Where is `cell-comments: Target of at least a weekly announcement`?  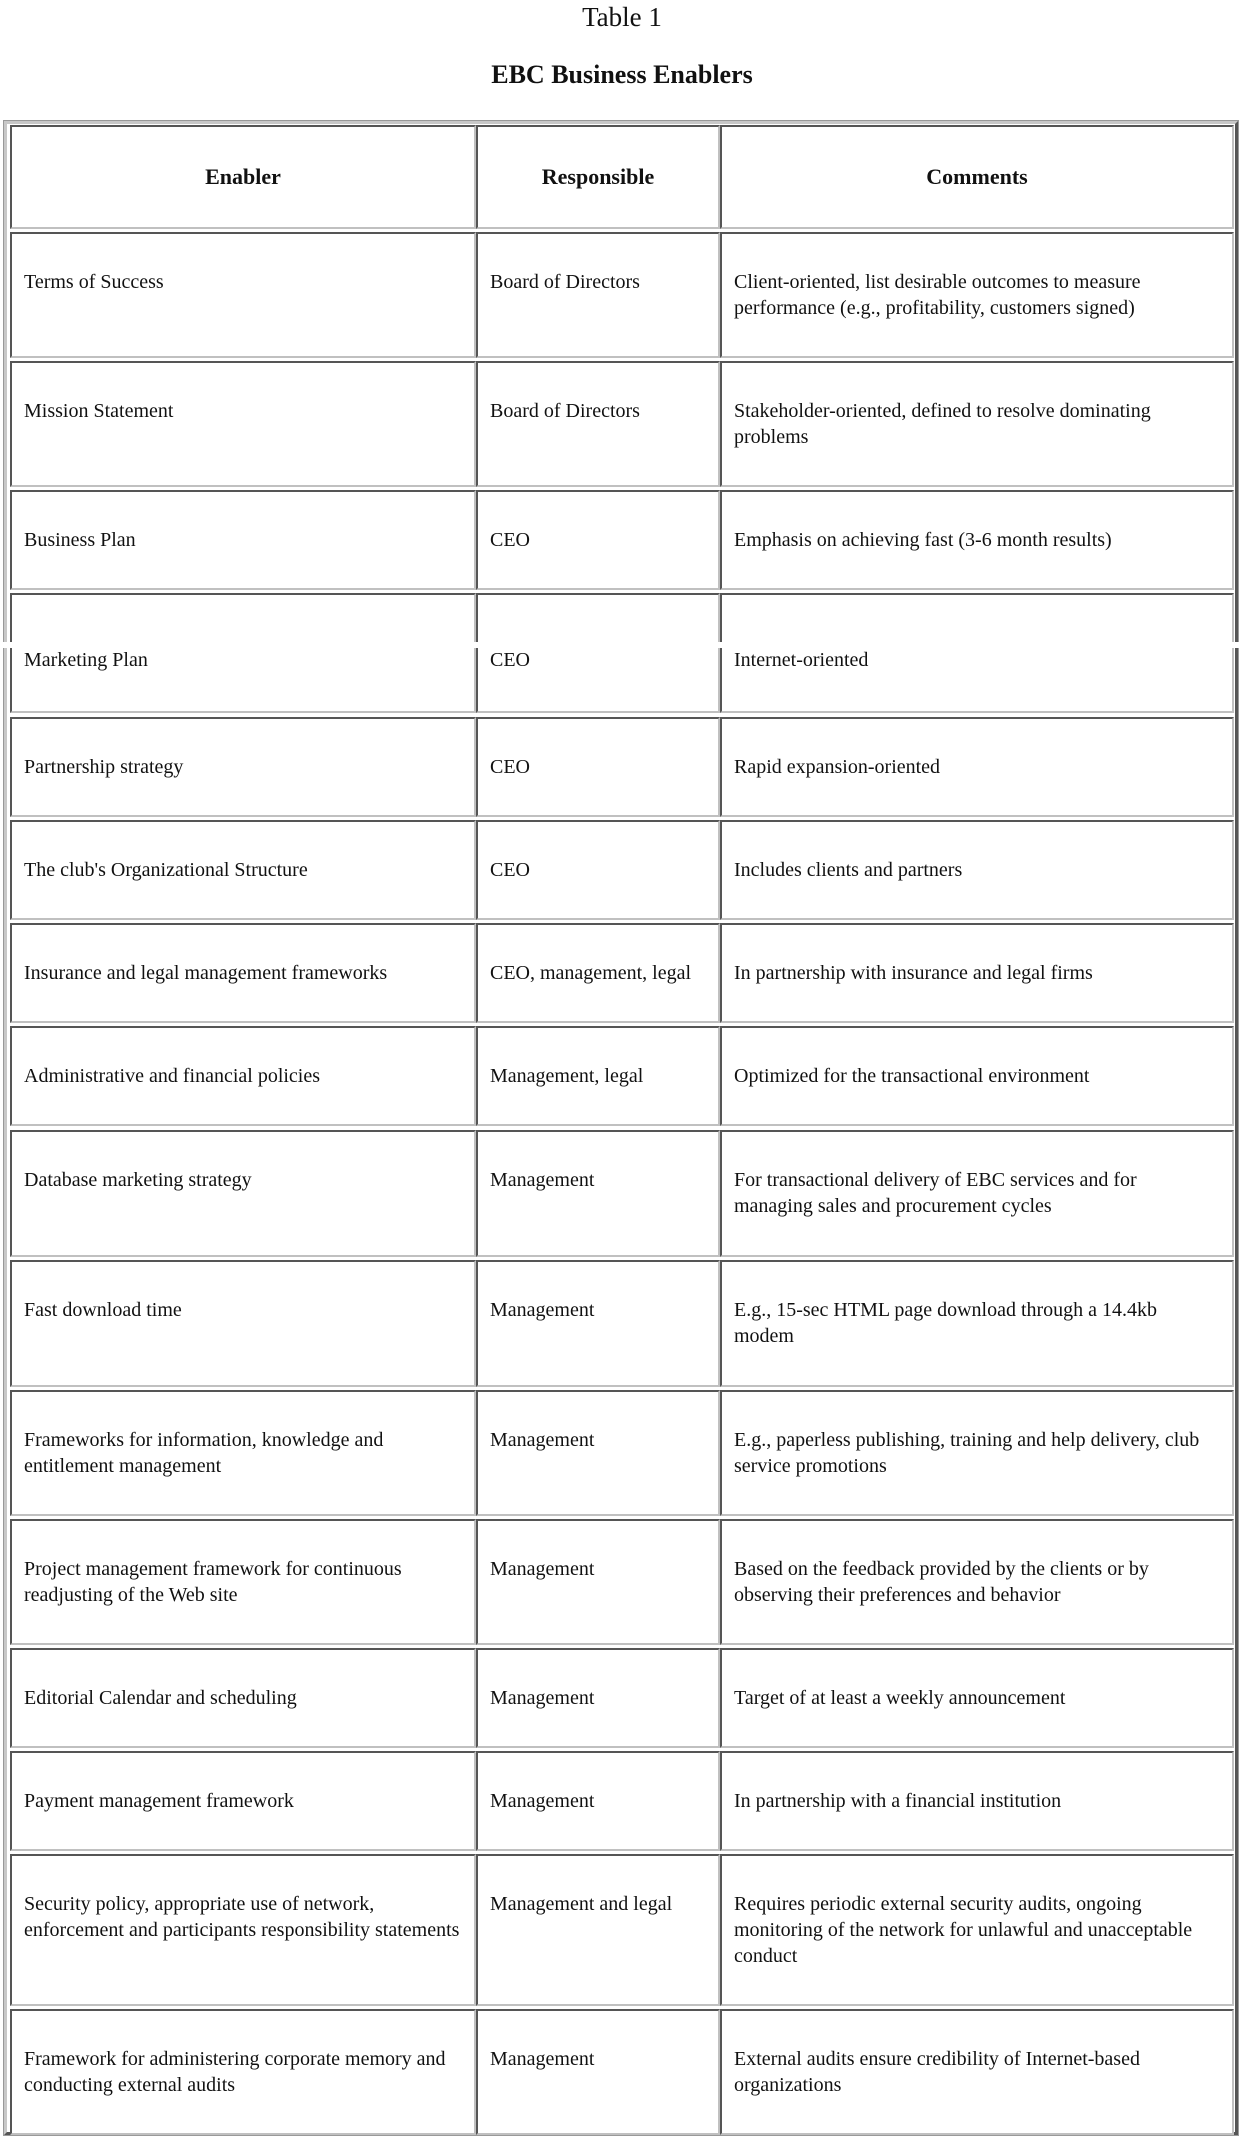
cell-comments: Target of at least a weekly announcement is located at coordinates (977, 1698).